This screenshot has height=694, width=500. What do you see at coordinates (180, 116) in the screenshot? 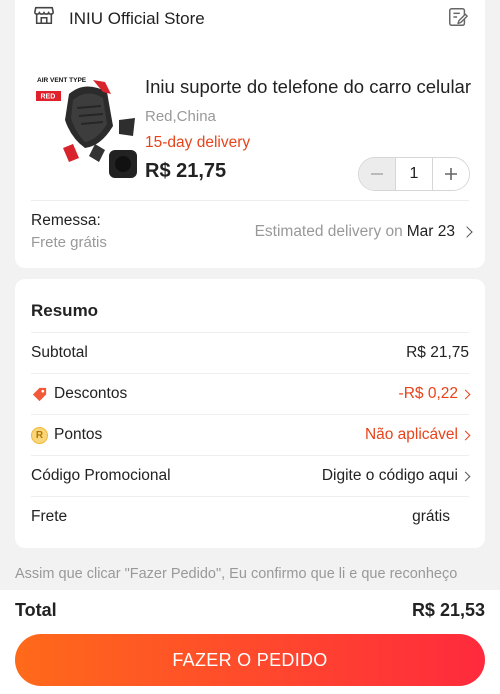
I see `product-variant: Red,China` at bounding box center [180, 116].